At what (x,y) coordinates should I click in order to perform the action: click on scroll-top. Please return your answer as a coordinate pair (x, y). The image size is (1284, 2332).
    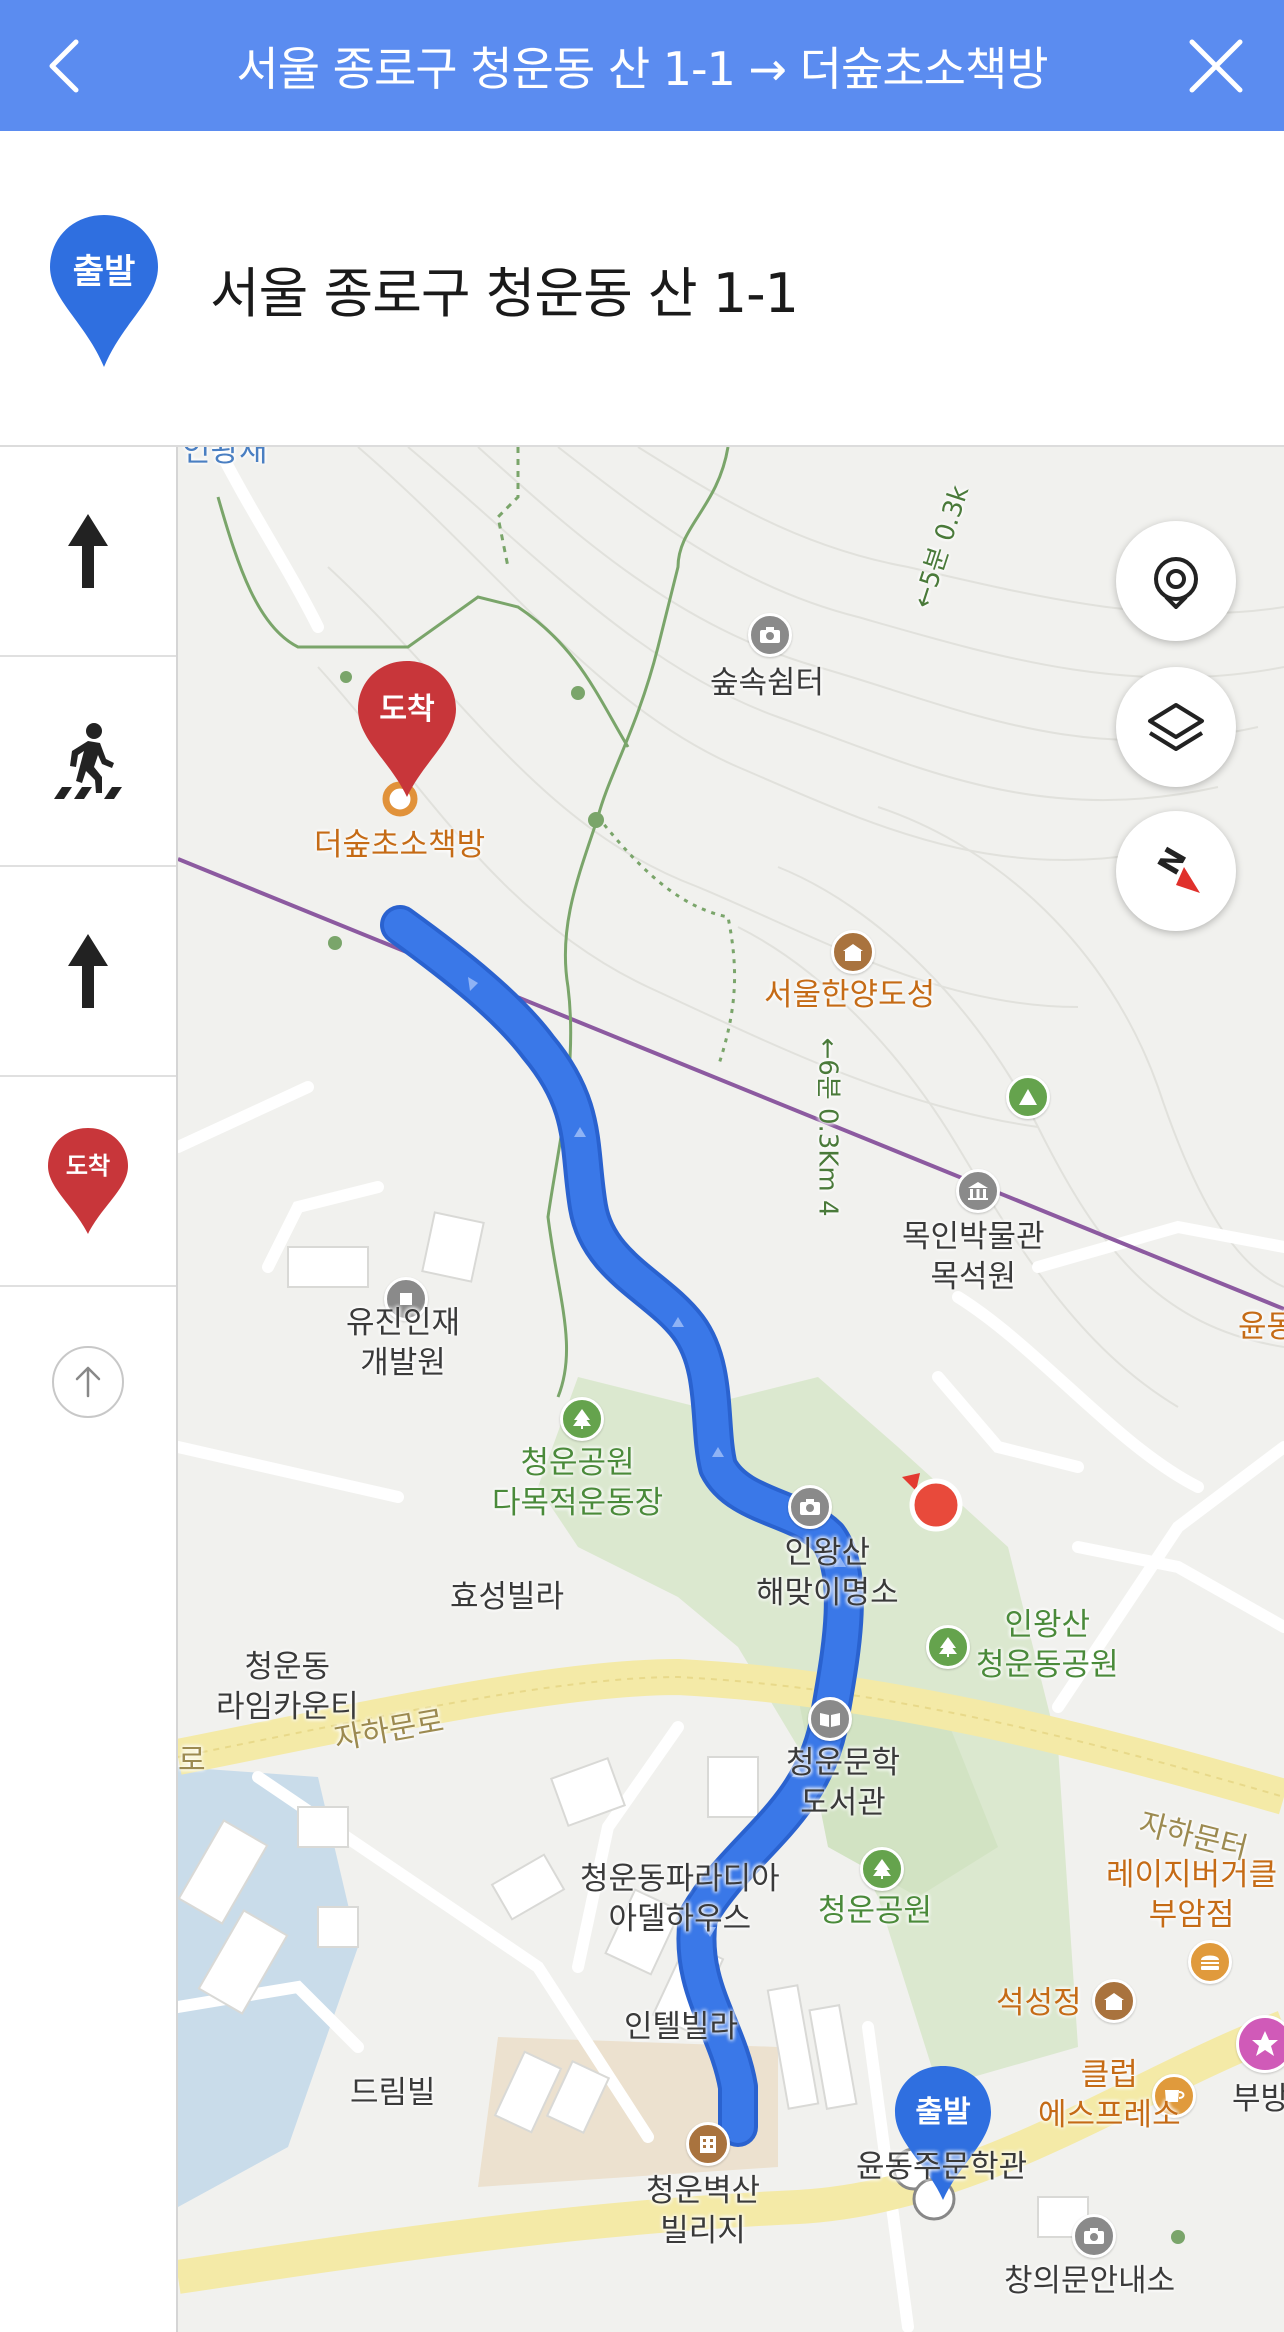
    Looking at the image, I should click on (88, 1382).